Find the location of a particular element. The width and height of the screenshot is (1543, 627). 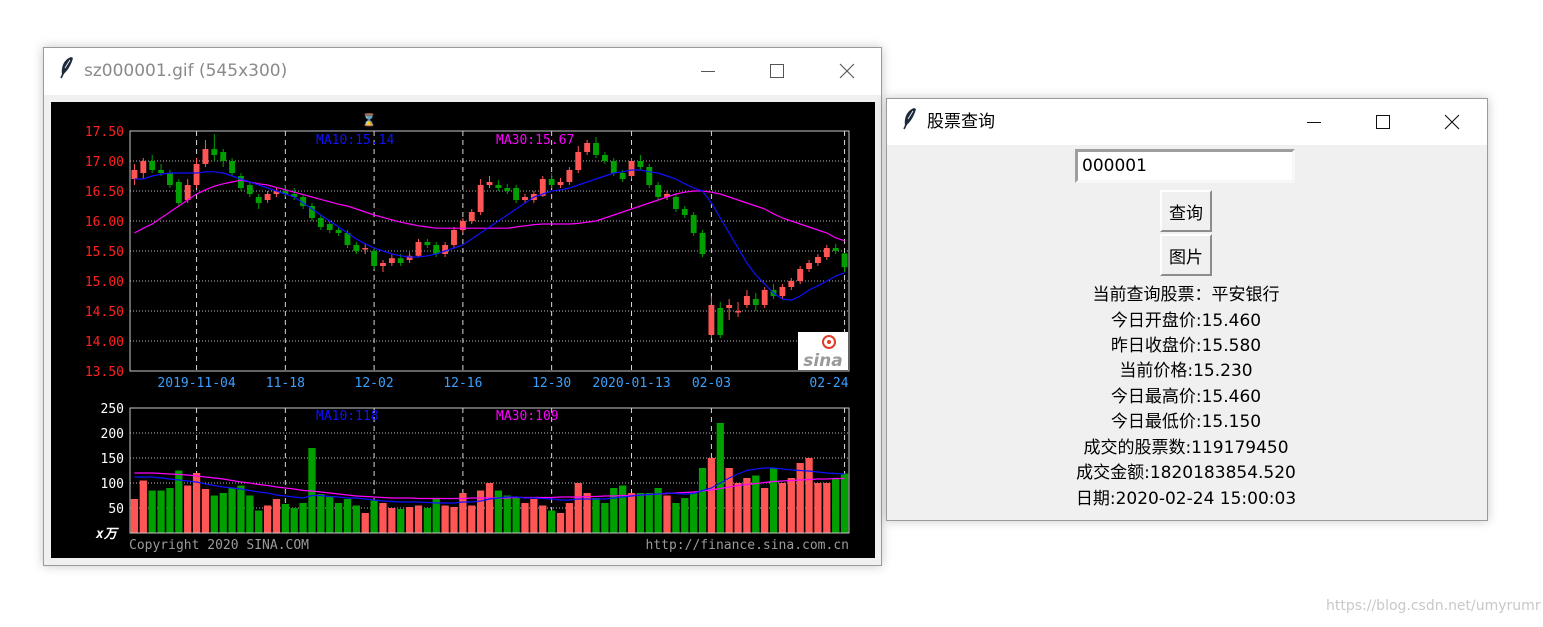

volume-tick-label: 150 is located at coordinates (112, 459).